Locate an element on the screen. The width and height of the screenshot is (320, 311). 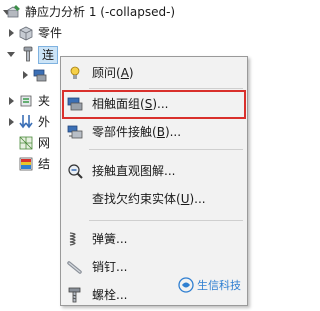
external-loads-icon is located at coordinates (26, 122).